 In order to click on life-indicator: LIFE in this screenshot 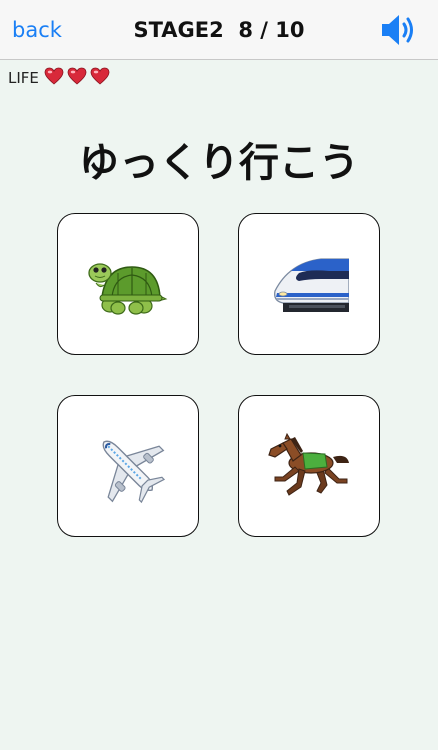, I will do `click(60, 78)`.